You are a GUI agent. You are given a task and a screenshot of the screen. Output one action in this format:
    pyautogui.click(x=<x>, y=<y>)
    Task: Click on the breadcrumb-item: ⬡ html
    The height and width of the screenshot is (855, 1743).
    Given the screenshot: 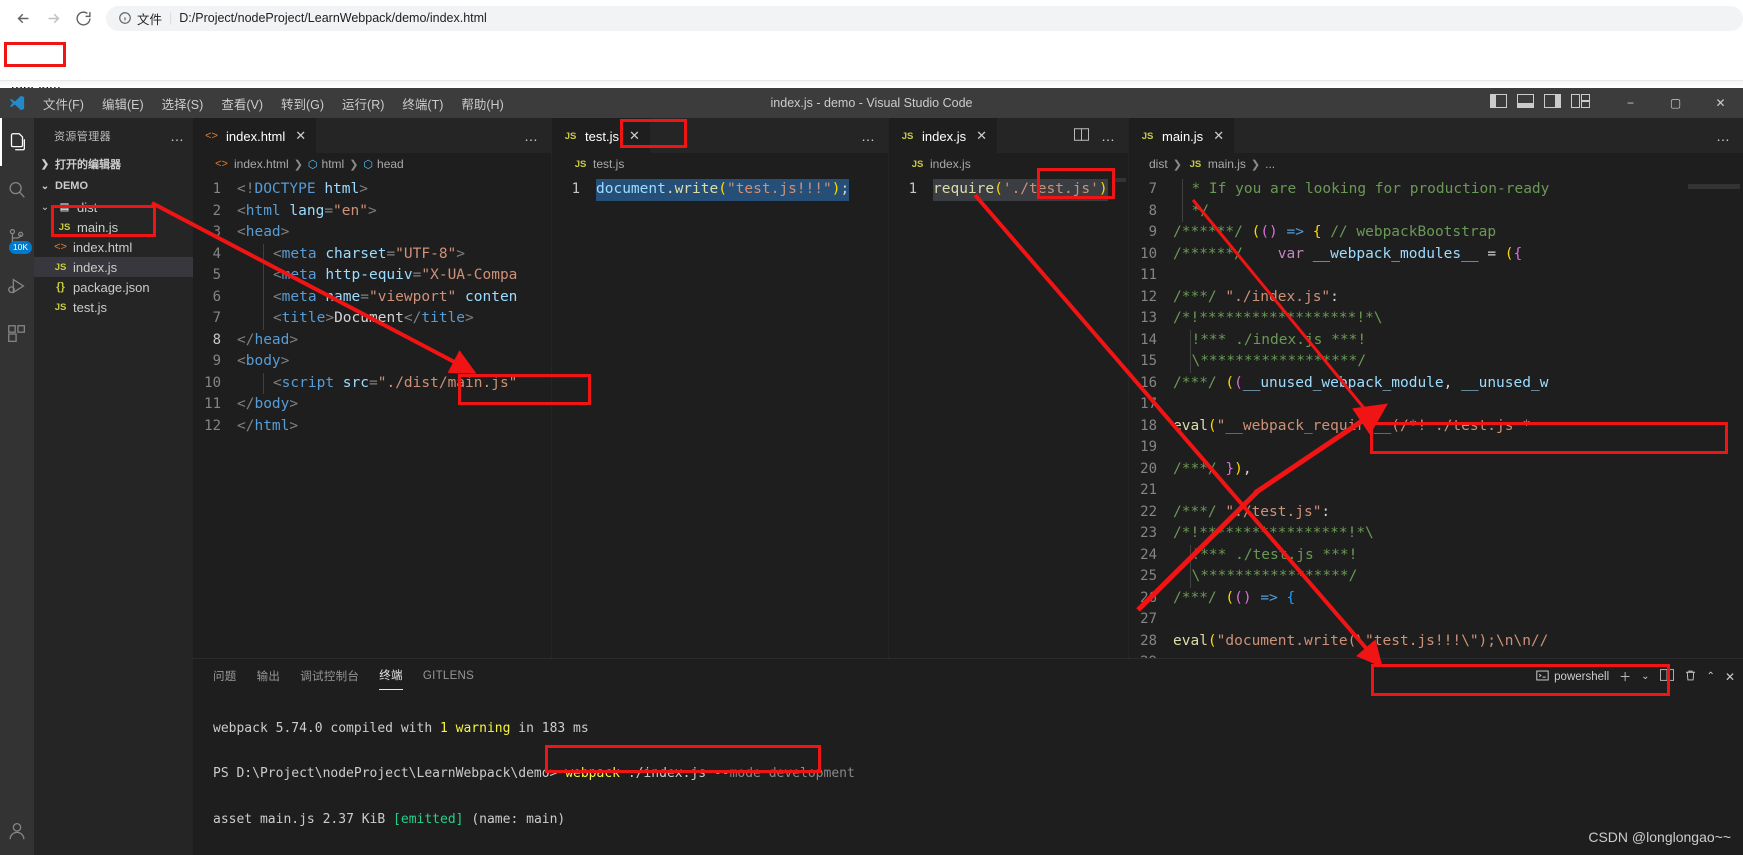 What is the action you would take?
    pyautogui.click(x=326, y=164)
    